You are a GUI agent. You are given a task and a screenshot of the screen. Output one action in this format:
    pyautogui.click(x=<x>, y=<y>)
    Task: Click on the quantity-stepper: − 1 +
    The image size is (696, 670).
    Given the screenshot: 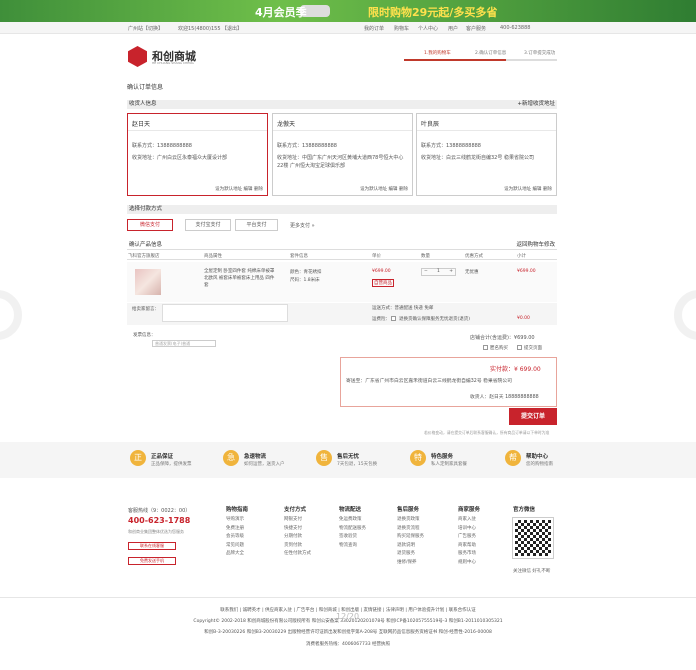 What is the action you would take?
    pyautogui.click(x=438, y=272)
    